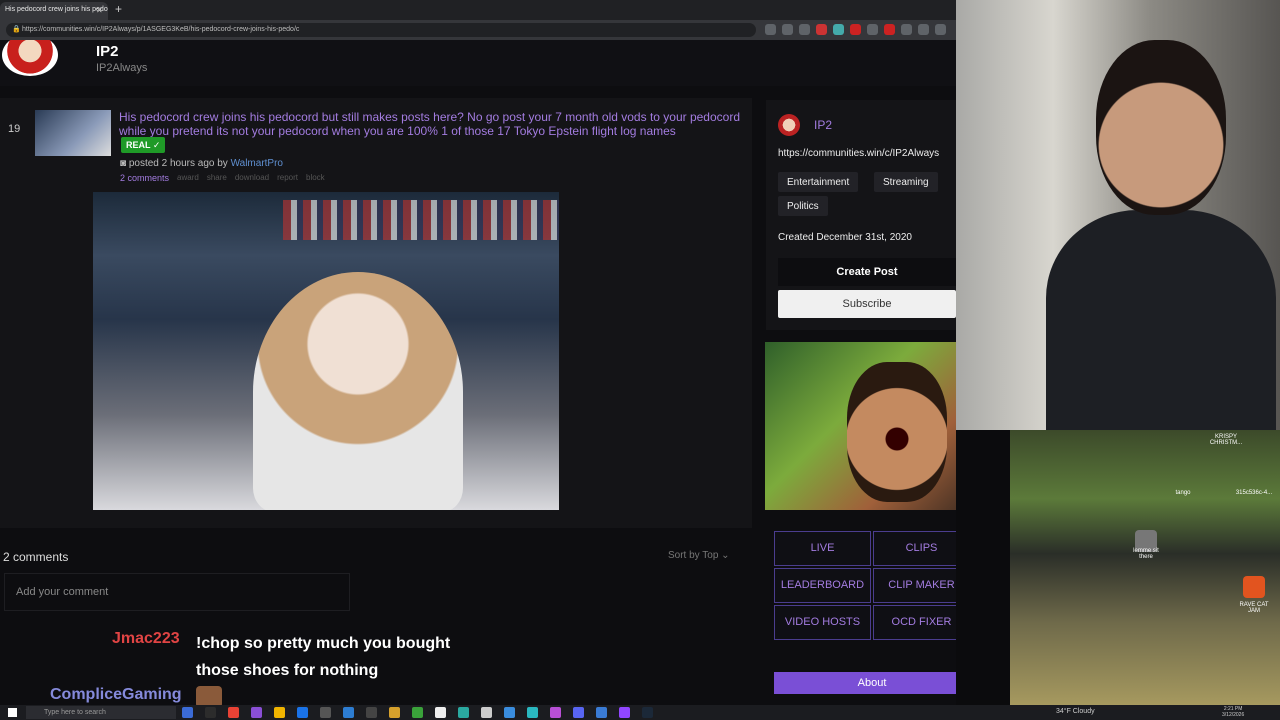 This screenshot has width=1280, height=720. Describe the element at coordinates (823, 125) in the screenshot. I see `sidebar-community-name: IP2` at that location.